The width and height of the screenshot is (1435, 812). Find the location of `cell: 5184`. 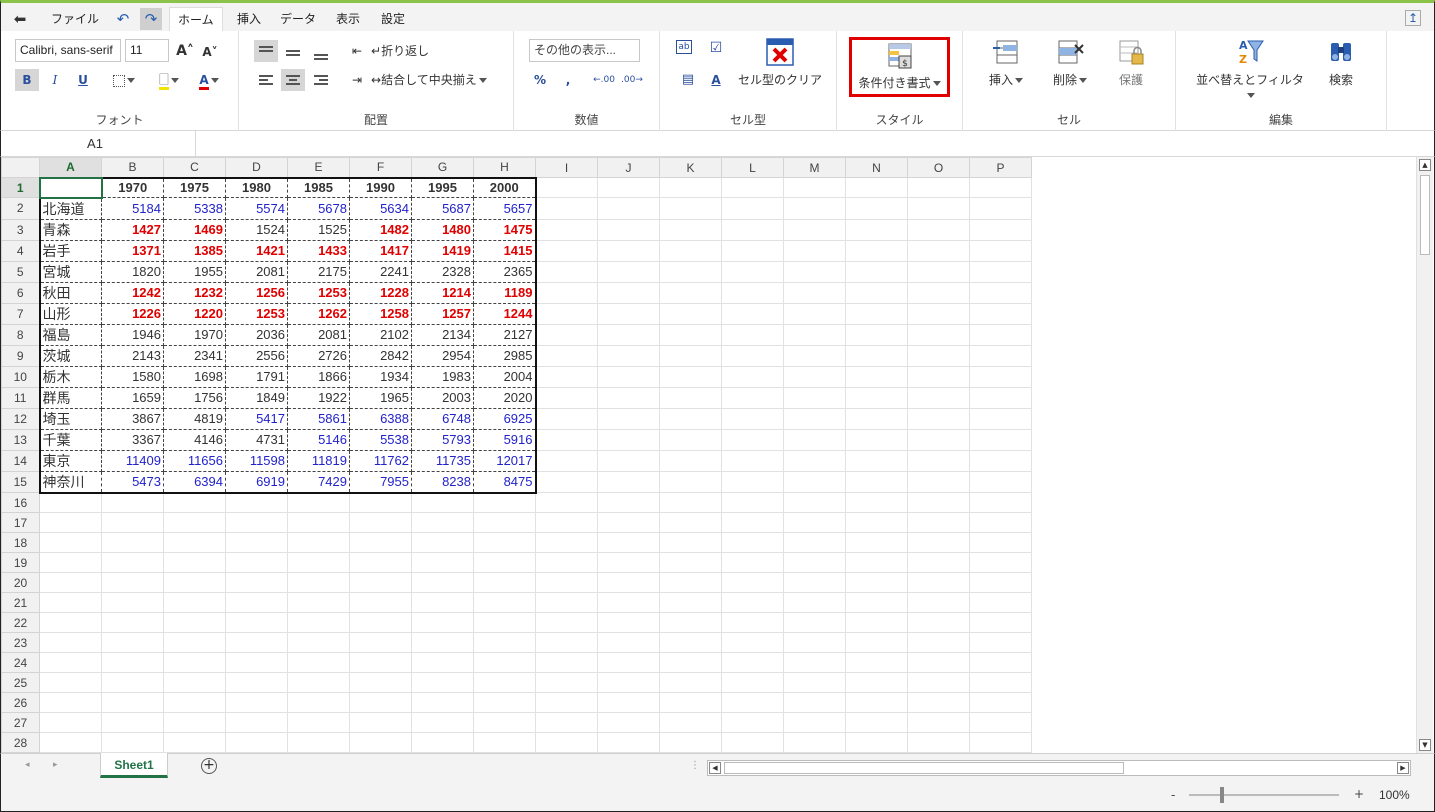

cell: 5184 is located at coordinates (132, 208).